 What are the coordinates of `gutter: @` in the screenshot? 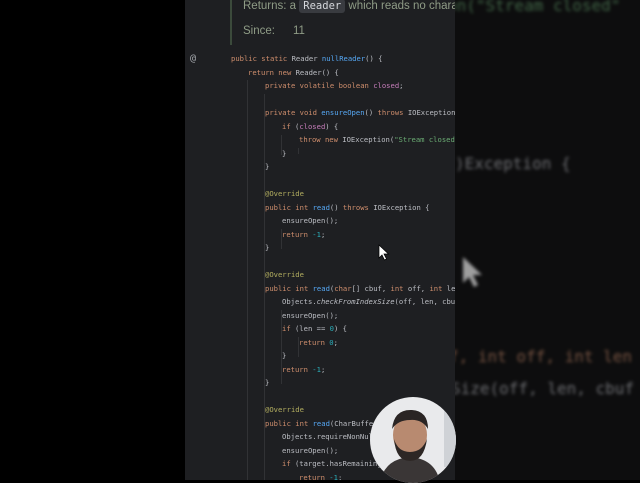 It's located at (204, 240).